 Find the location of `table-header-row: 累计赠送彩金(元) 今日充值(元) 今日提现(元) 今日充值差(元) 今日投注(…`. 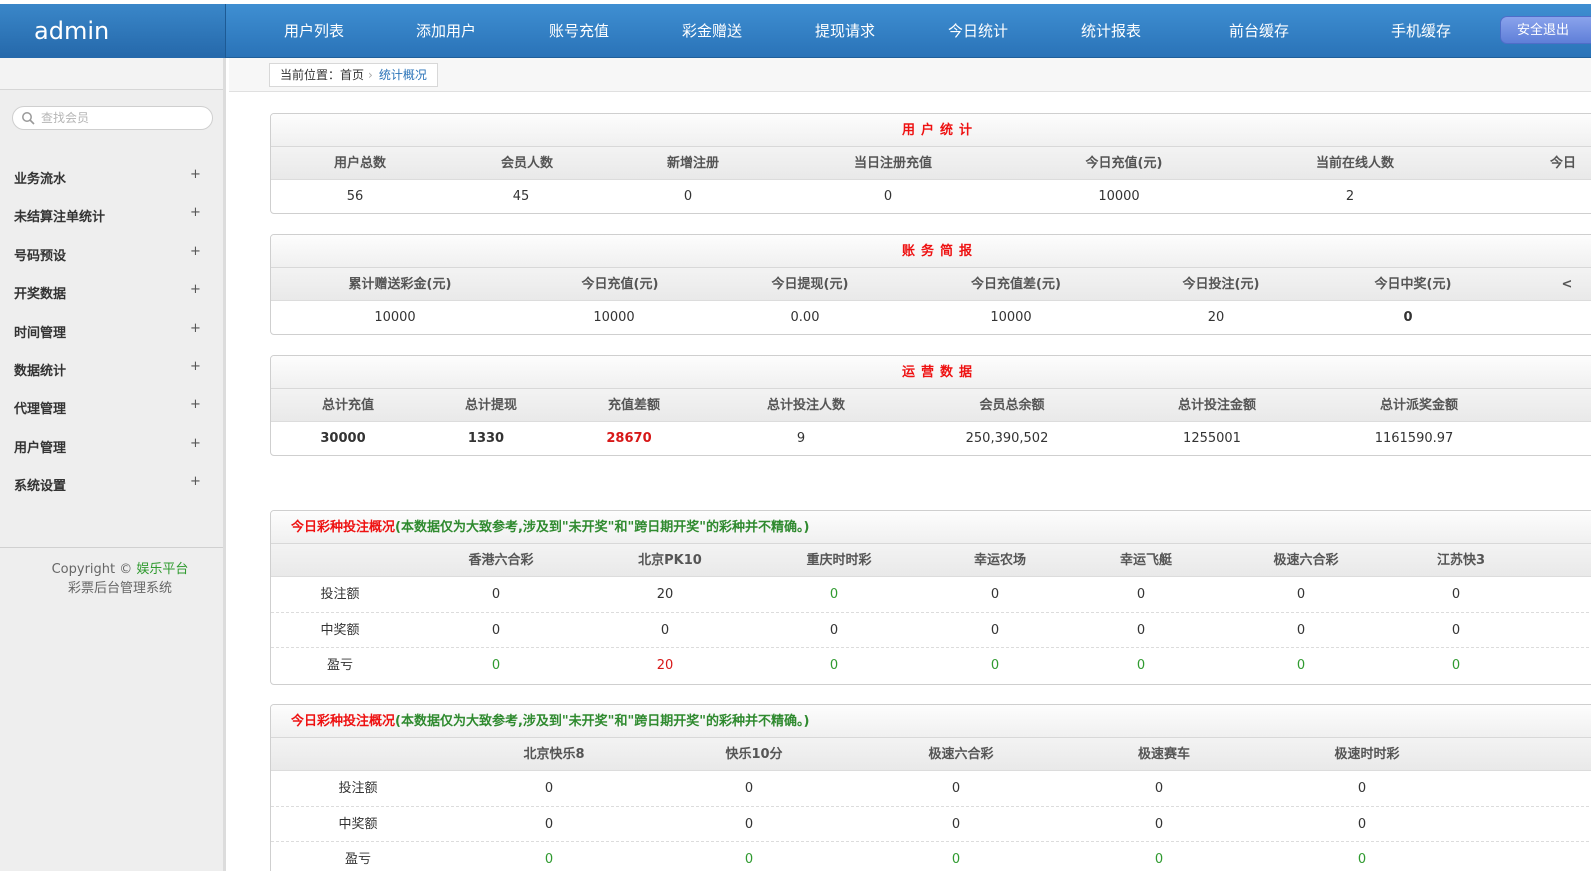

table-header-row: 累计赠送彩金(元) 今日充值(元) 今日提现(元) 今日充值差(元) 今日投注(… is located at coordinates (931, 284).